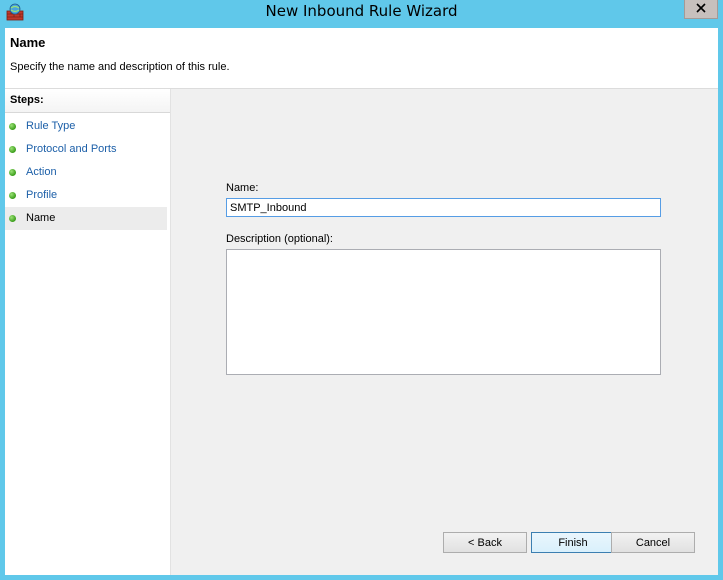  Describe the element at coordinates (573, 542) in the screenshot. I see `finish-button: Finish` at that location.